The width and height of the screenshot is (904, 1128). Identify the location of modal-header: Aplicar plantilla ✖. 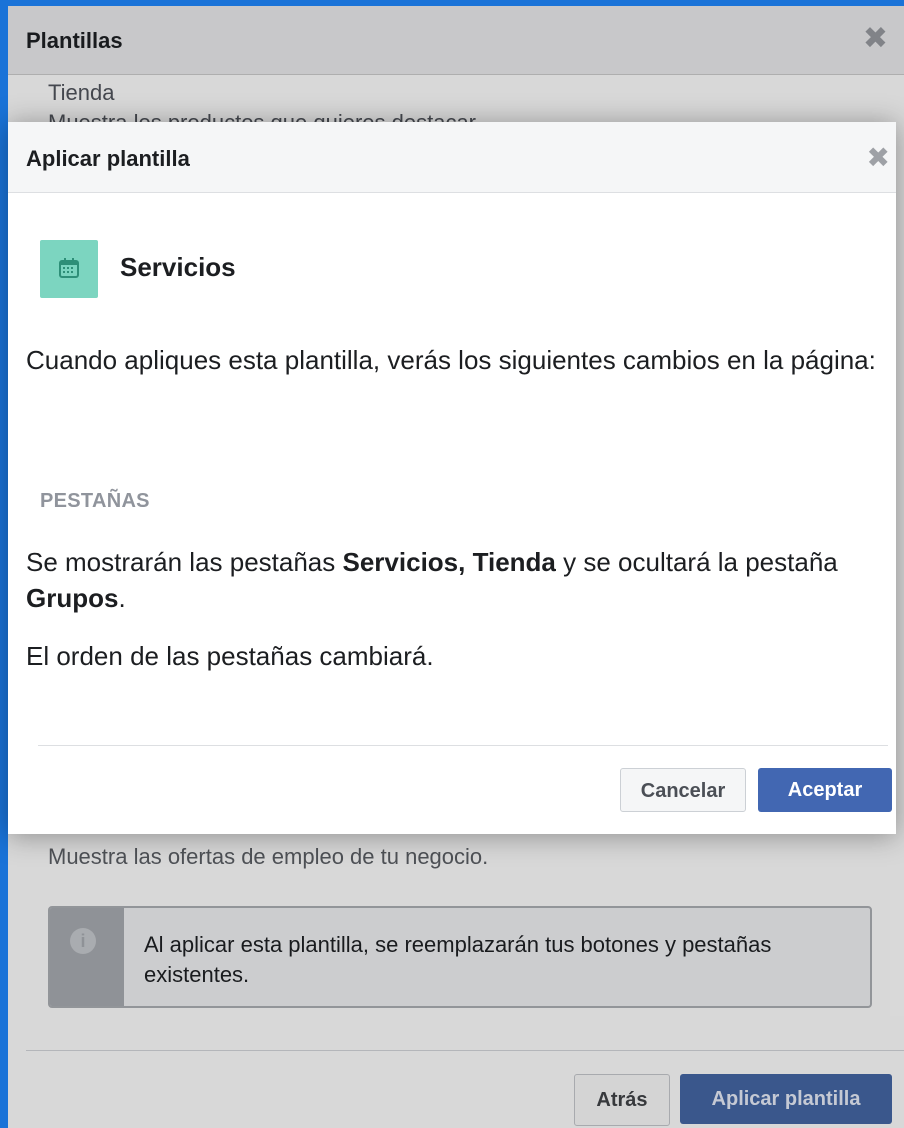
(452, 157).